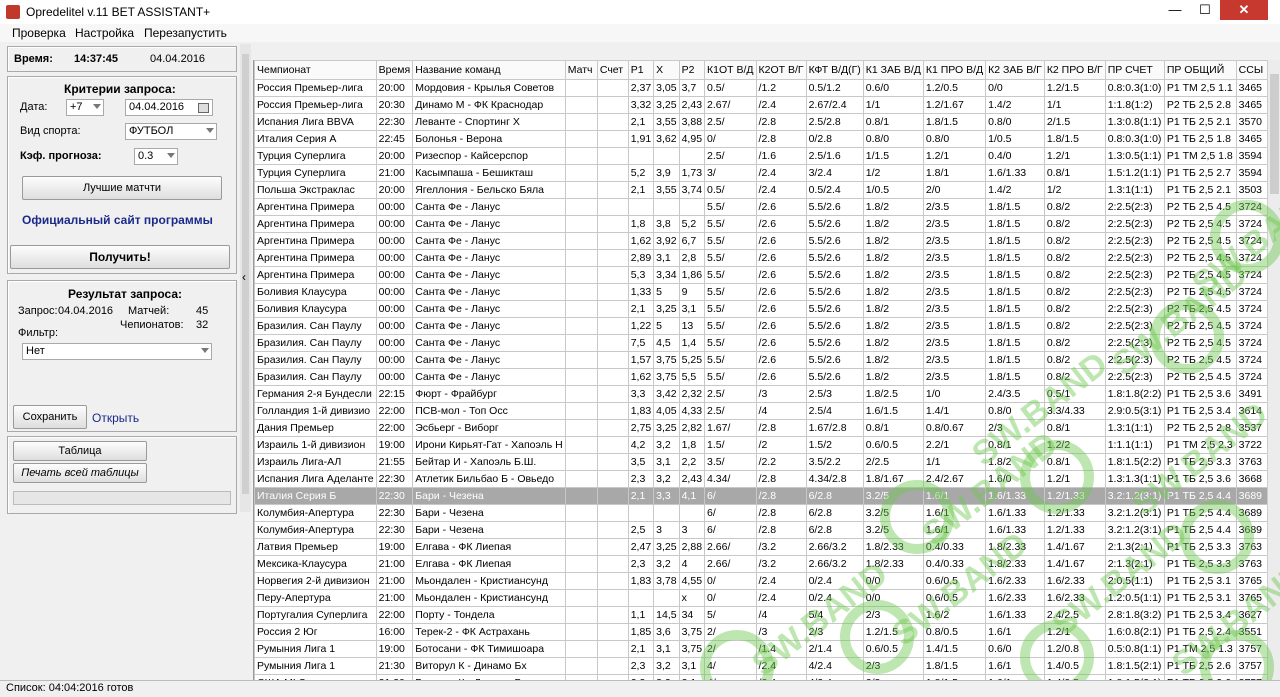  What do you see at coordinates (1134, 360) in the screenshot?
I see `table-cell: 2:2.5(2:3)` at bounding box center [1134, 360].